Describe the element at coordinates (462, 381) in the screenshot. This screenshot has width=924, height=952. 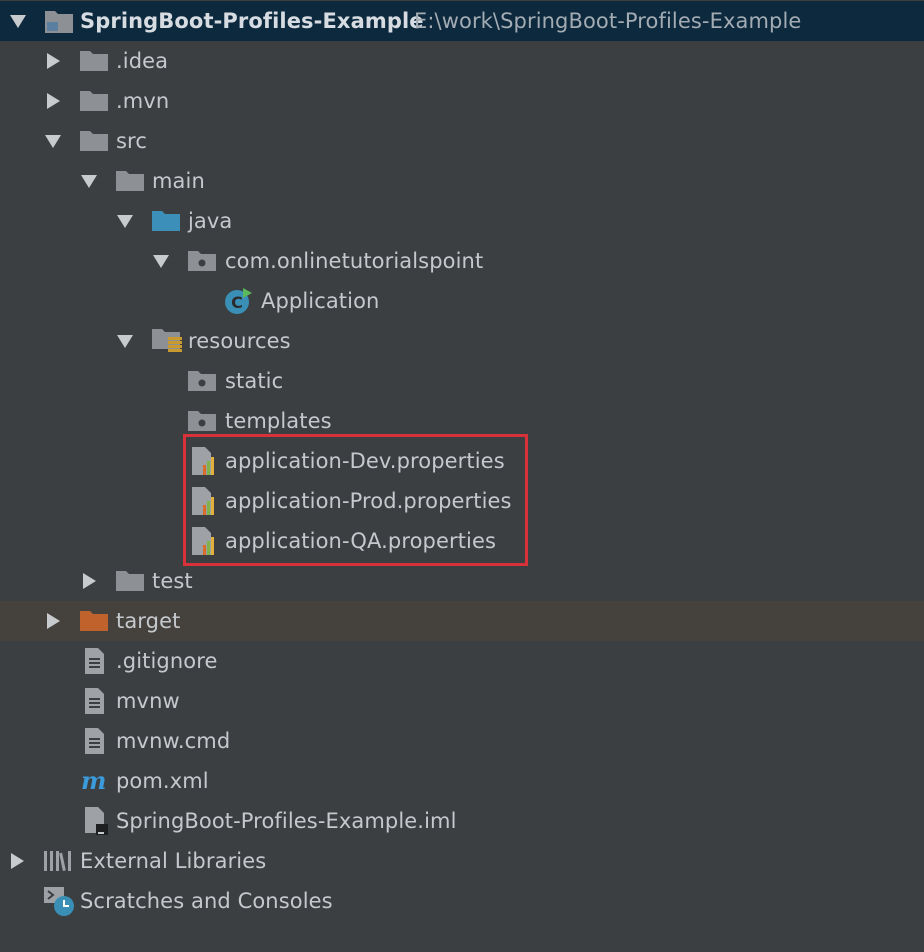
I see `tree-row-static: static` at that location.